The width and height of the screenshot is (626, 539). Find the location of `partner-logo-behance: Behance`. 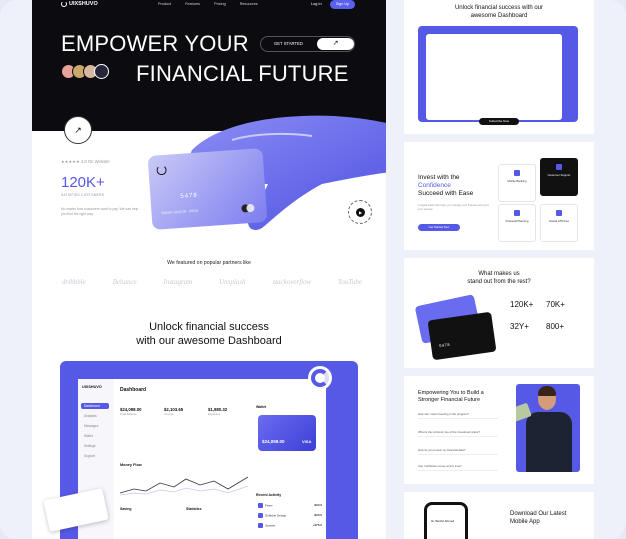

partner-logo-behance: Behance is located at coordinates (124, 282).